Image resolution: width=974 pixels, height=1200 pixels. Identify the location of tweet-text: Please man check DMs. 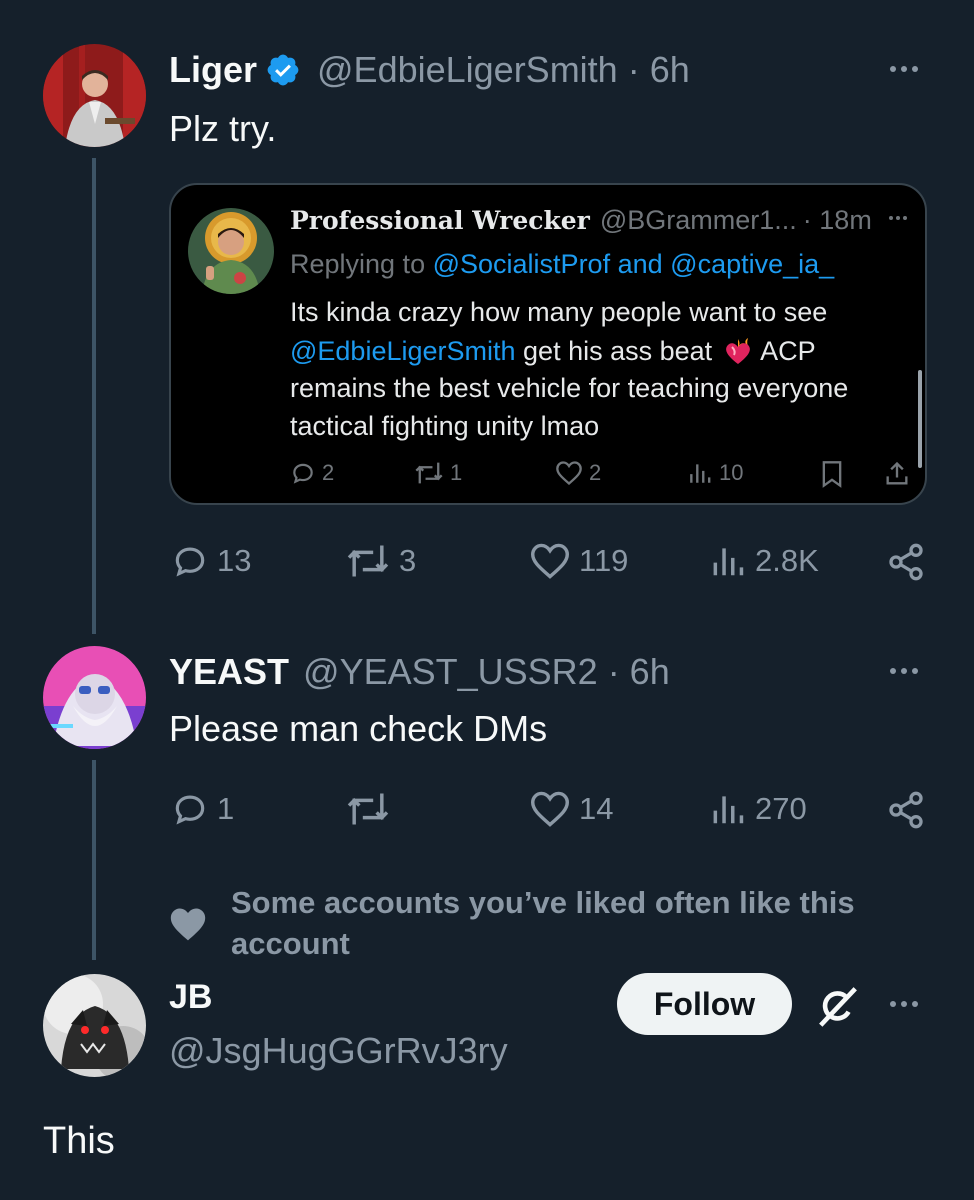
(358, 728).